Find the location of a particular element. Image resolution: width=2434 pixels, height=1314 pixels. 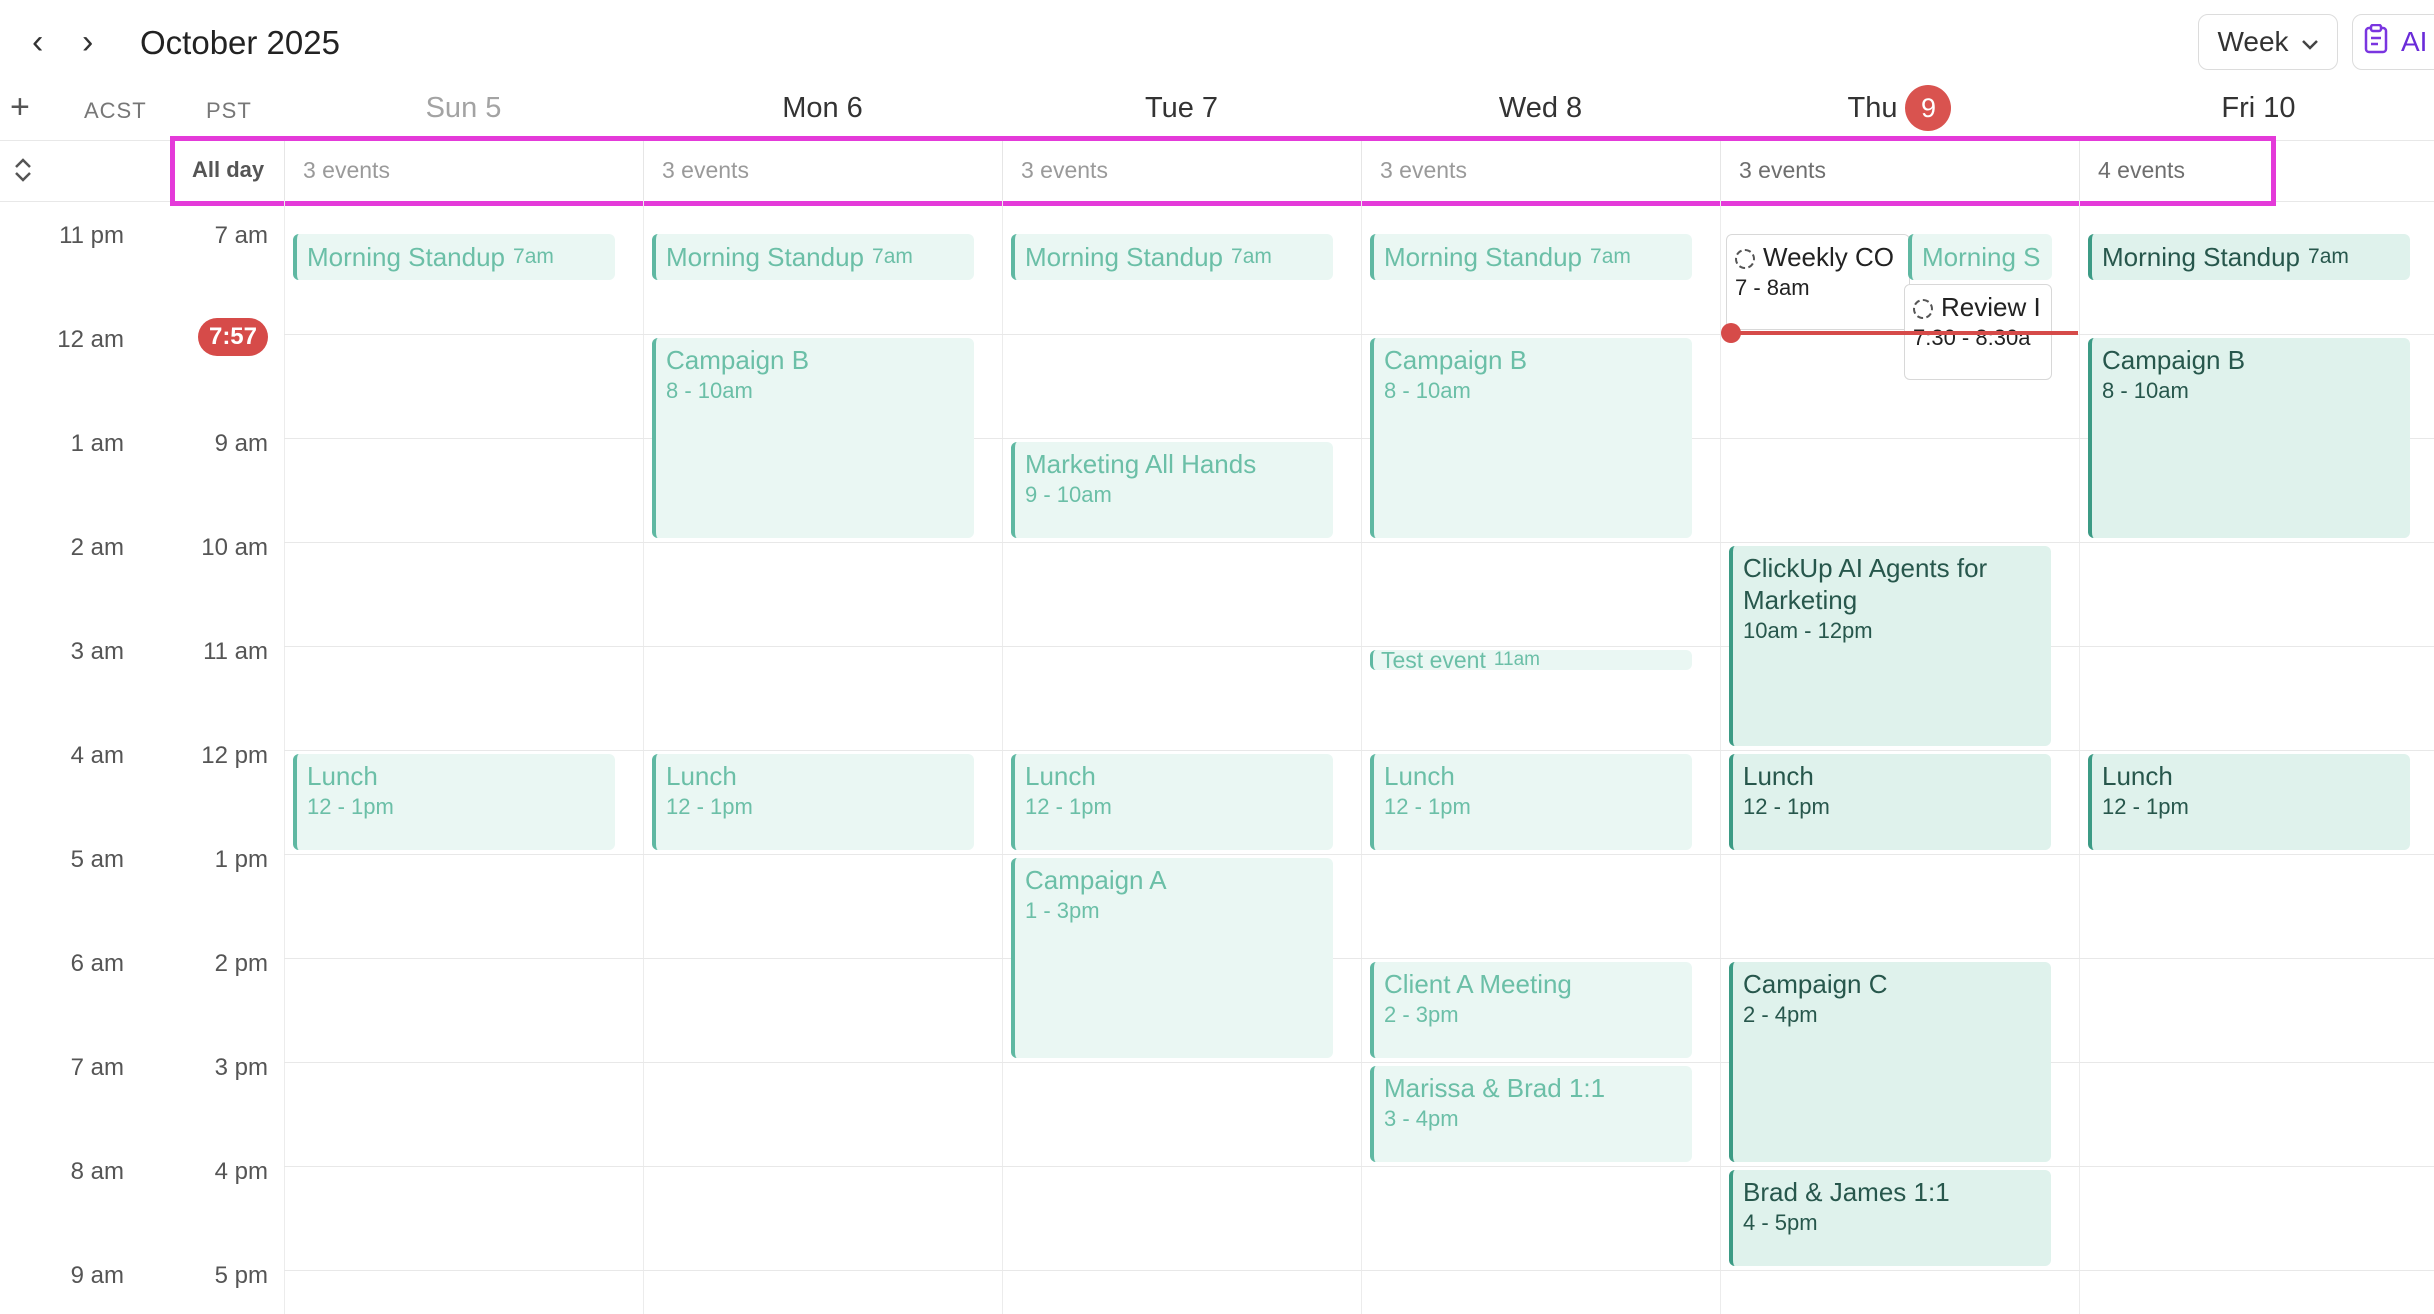

day-header-thu-label: Thu is located at coordinates (1872, 107).